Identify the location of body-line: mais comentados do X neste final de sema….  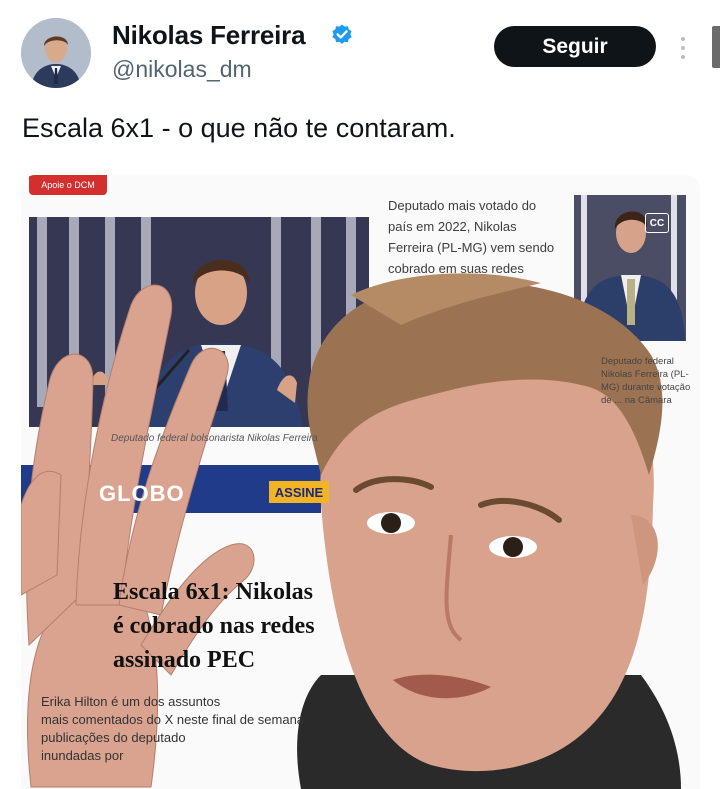
(173, 719).